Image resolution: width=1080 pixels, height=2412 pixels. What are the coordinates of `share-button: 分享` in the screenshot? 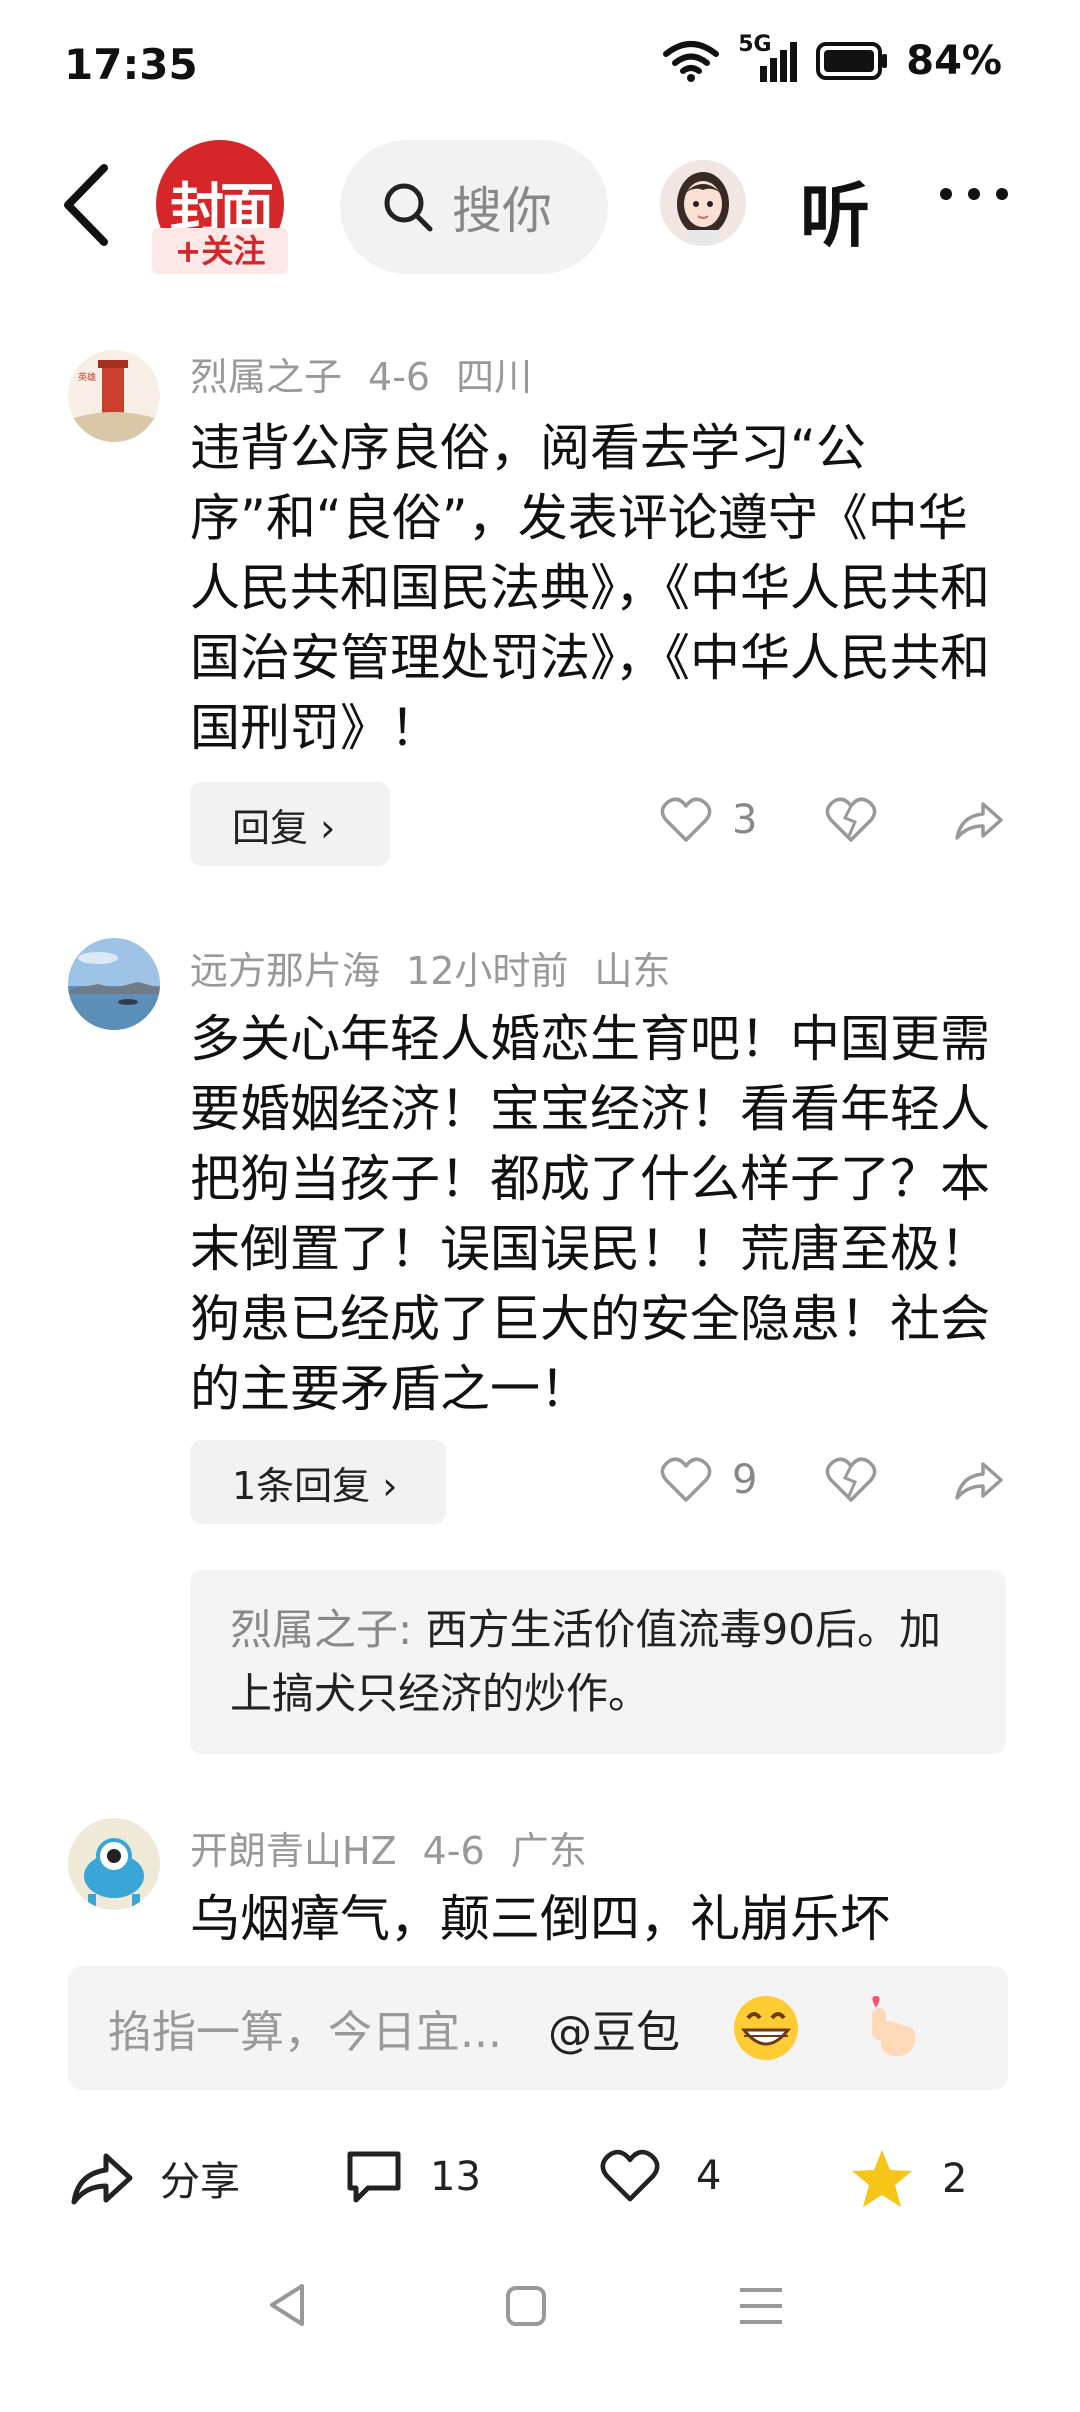 It's located at (155, 2178).